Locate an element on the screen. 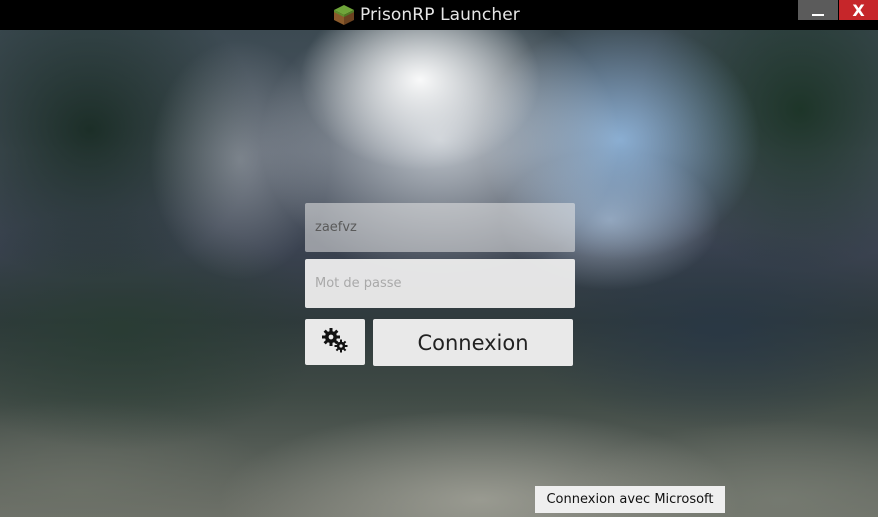  microsoft-login-label: Connexion avec Microsoft is located at coordinates (630, 499).